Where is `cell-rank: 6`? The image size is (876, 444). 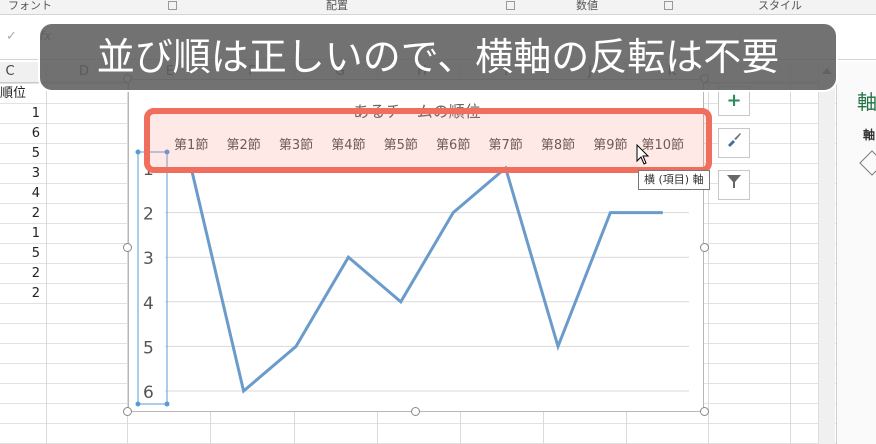
cell-rank: 6 is located at coordinates (23, 134).